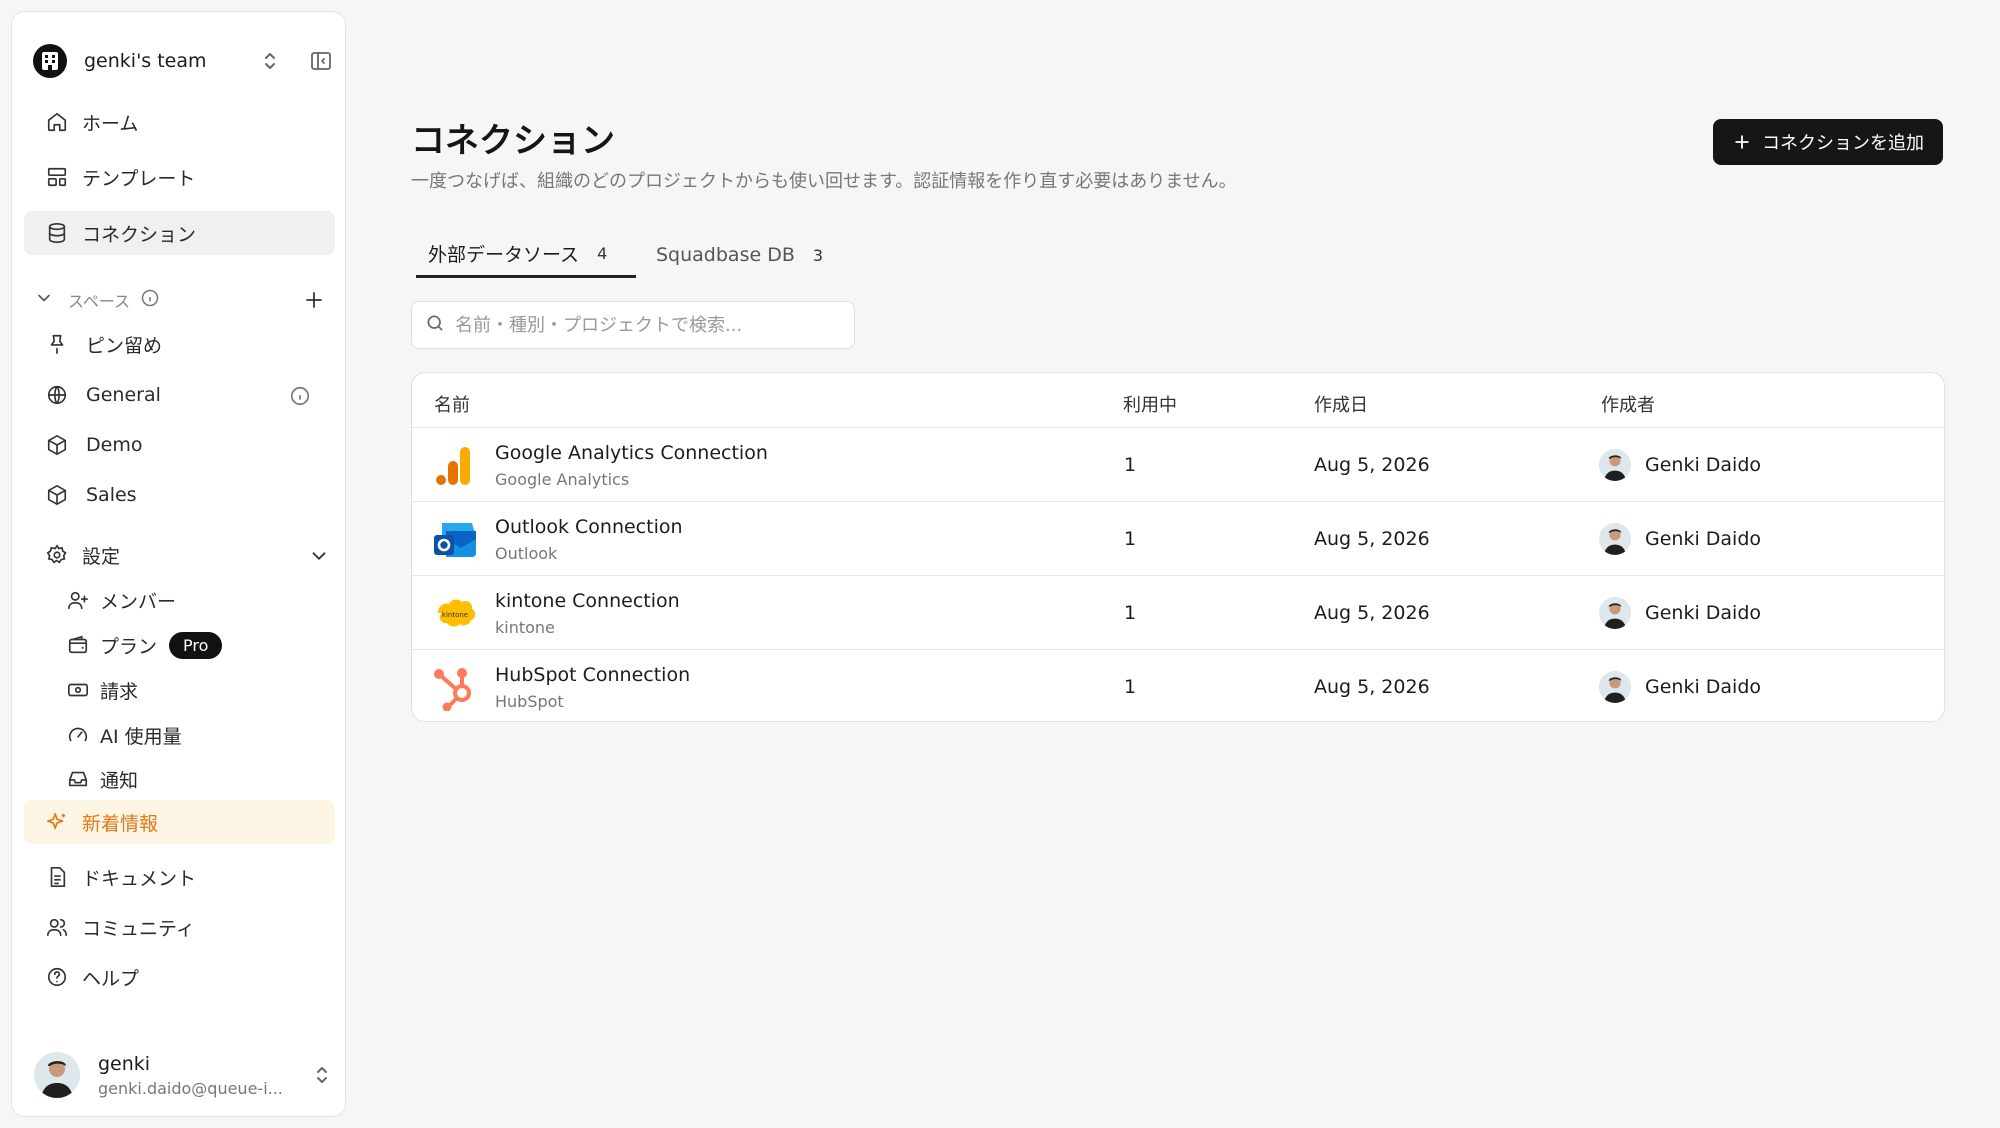  I want to click on search-input, so click(645, 325).